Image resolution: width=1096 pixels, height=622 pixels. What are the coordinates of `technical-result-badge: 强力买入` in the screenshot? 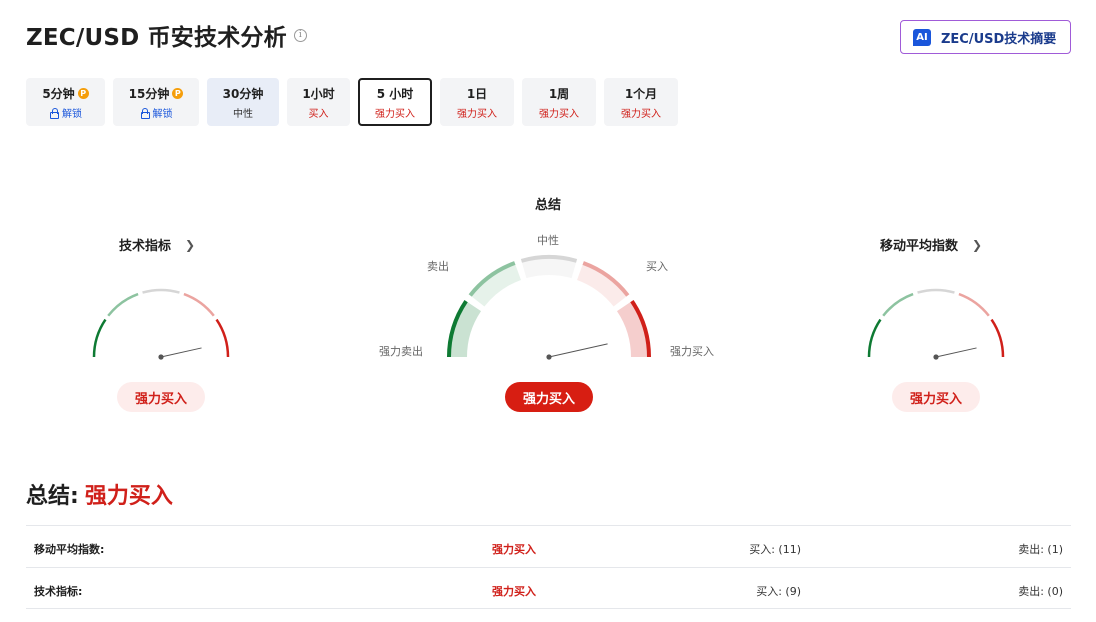 It's located at (161, 397).